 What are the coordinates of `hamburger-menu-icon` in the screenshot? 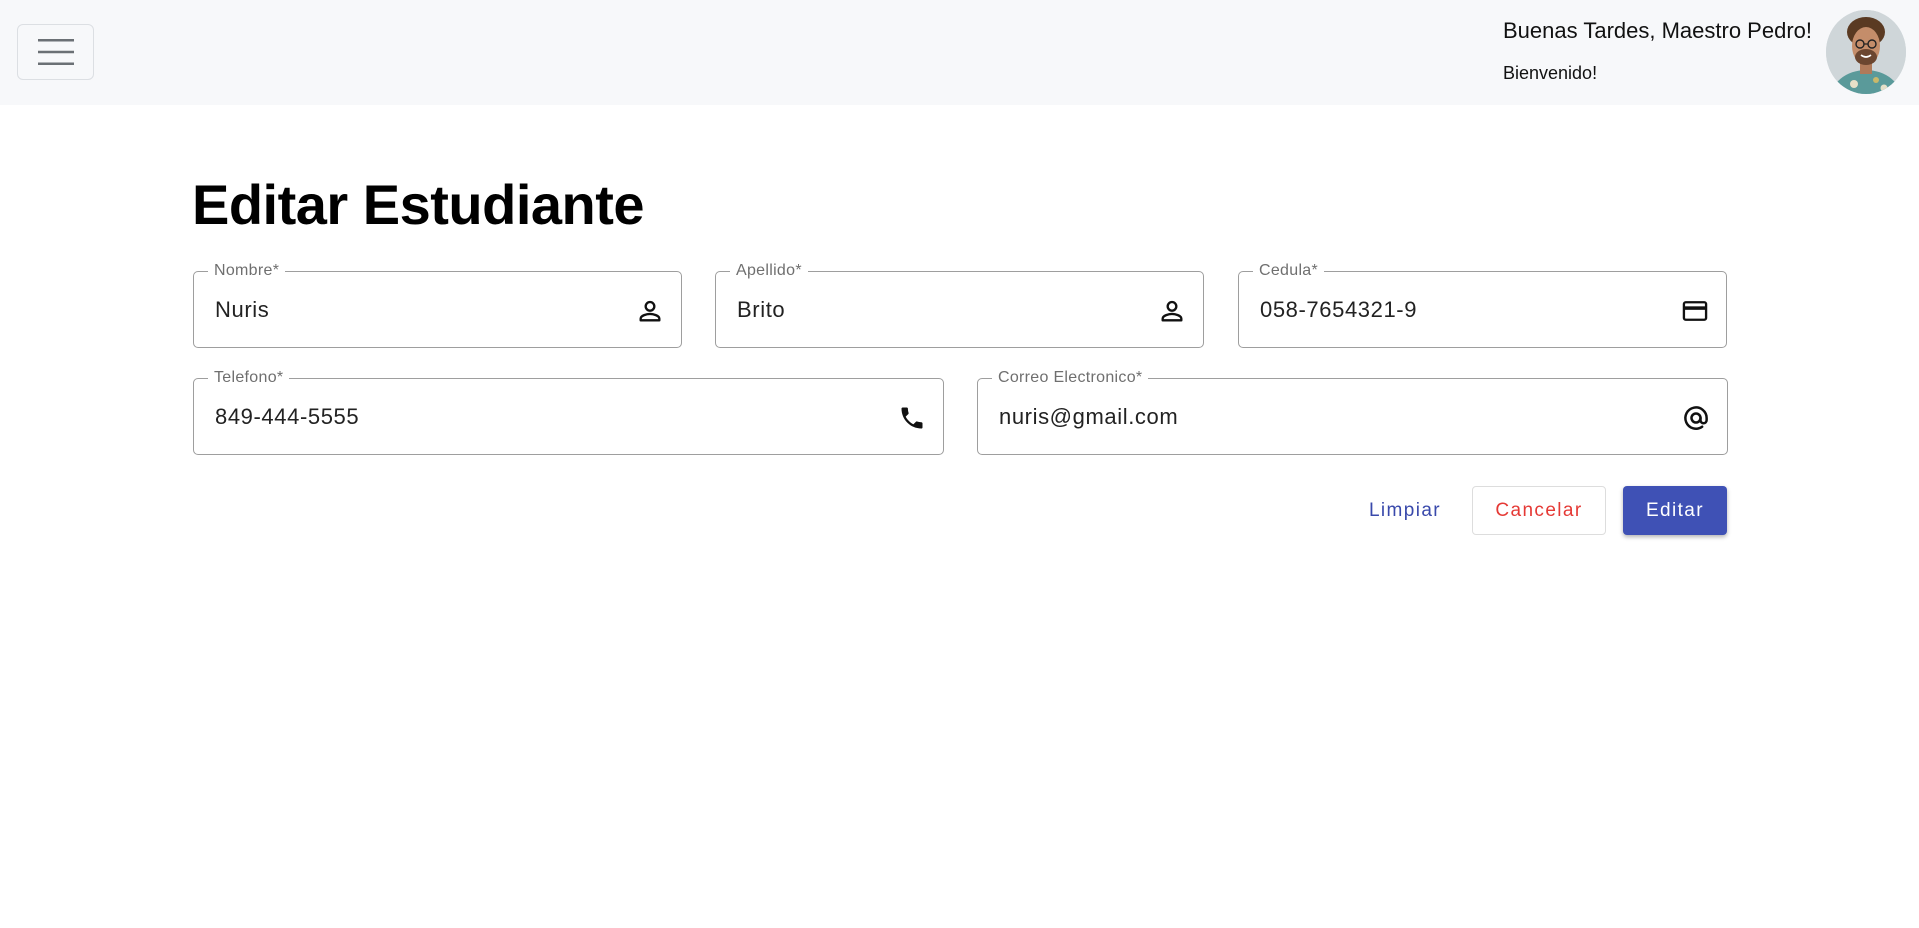 It's located at (55, 52).